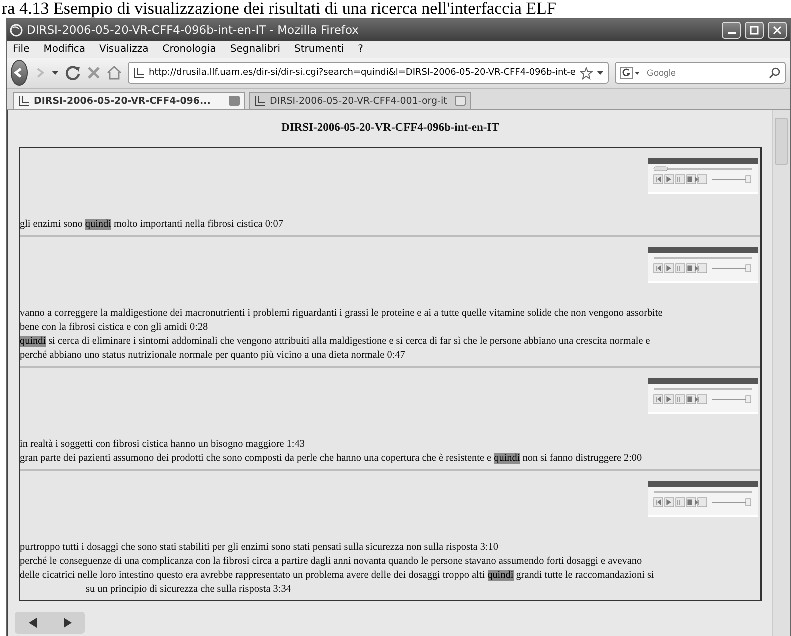 This screenshot has height=636, width=791. I want to click on dropdown-caret-icon, so click(600, 73).